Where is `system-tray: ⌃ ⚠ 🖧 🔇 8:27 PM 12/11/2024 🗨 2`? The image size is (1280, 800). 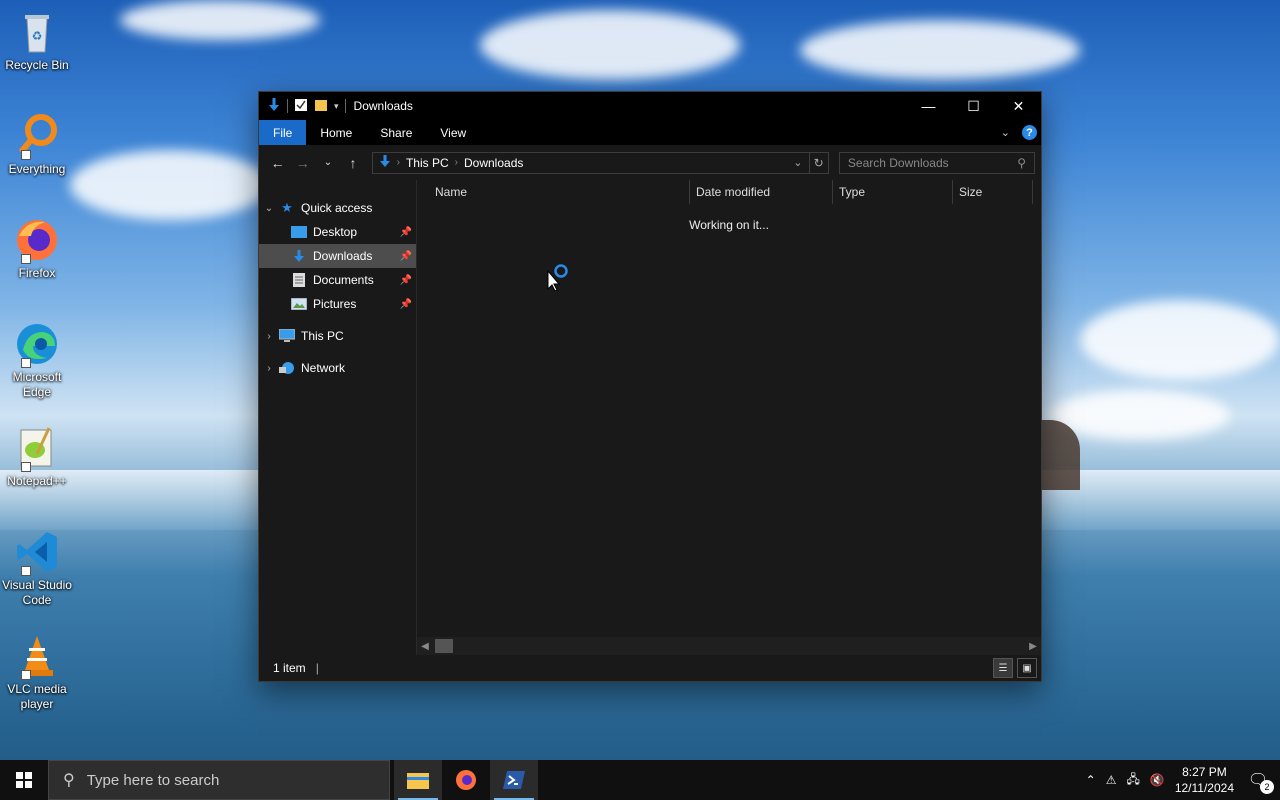 system-tray: ⌃ ⚠ 🖧 🔇 8:27 PM 12/11/2024 🗨 2 is located at coordinates (1183, 780).